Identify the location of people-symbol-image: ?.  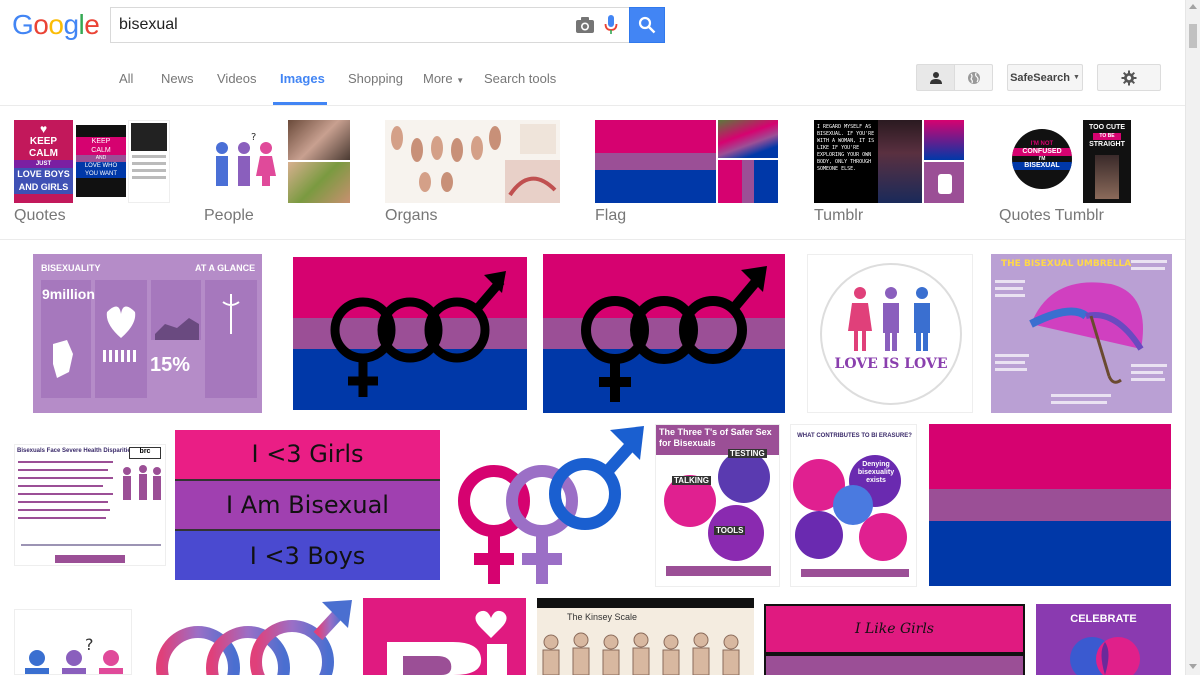
(74, 654).